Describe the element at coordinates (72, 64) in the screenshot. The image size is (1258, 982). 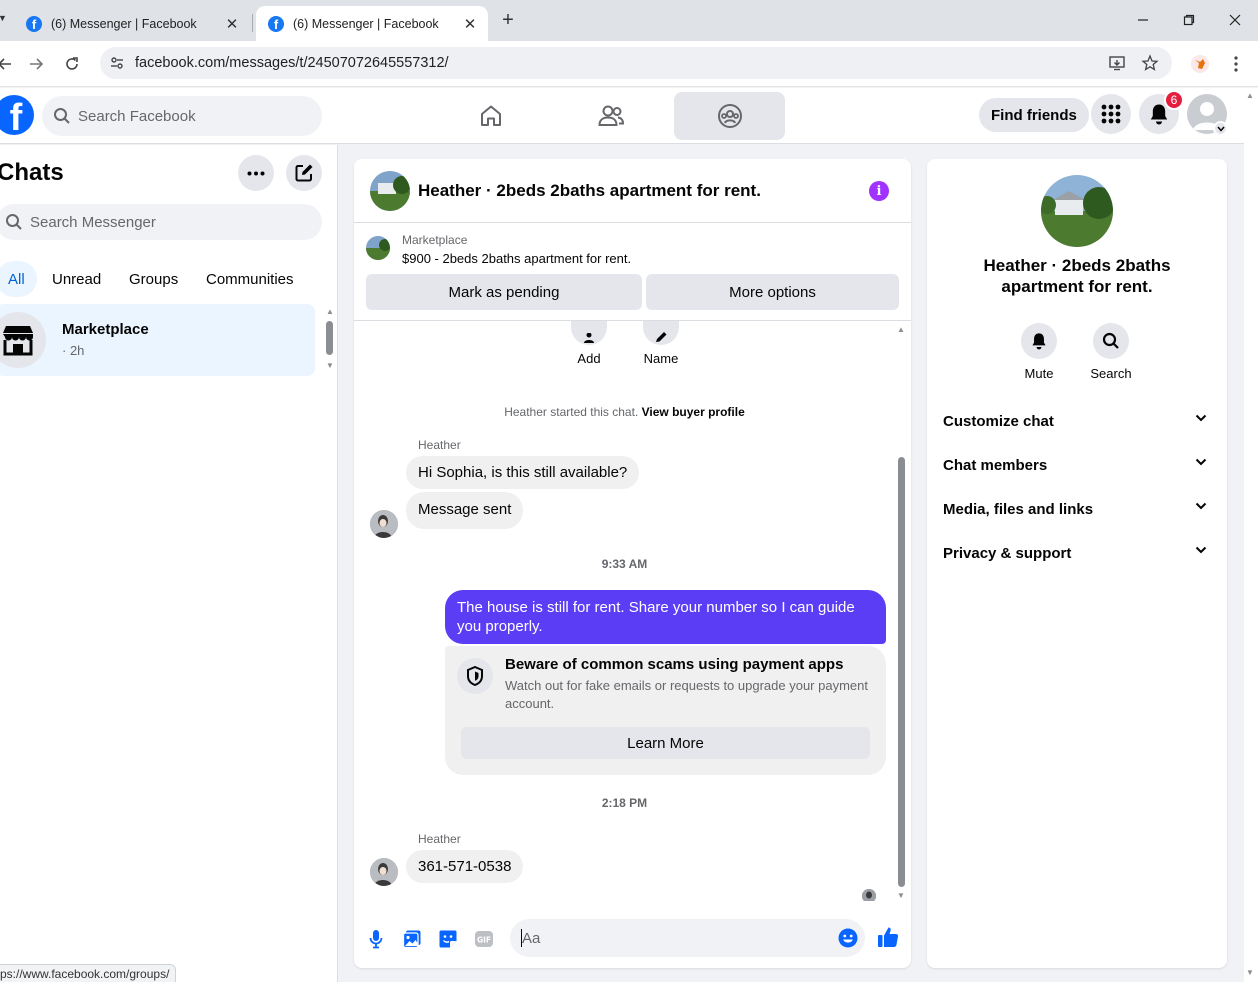
I see `reload-icon` at that location.